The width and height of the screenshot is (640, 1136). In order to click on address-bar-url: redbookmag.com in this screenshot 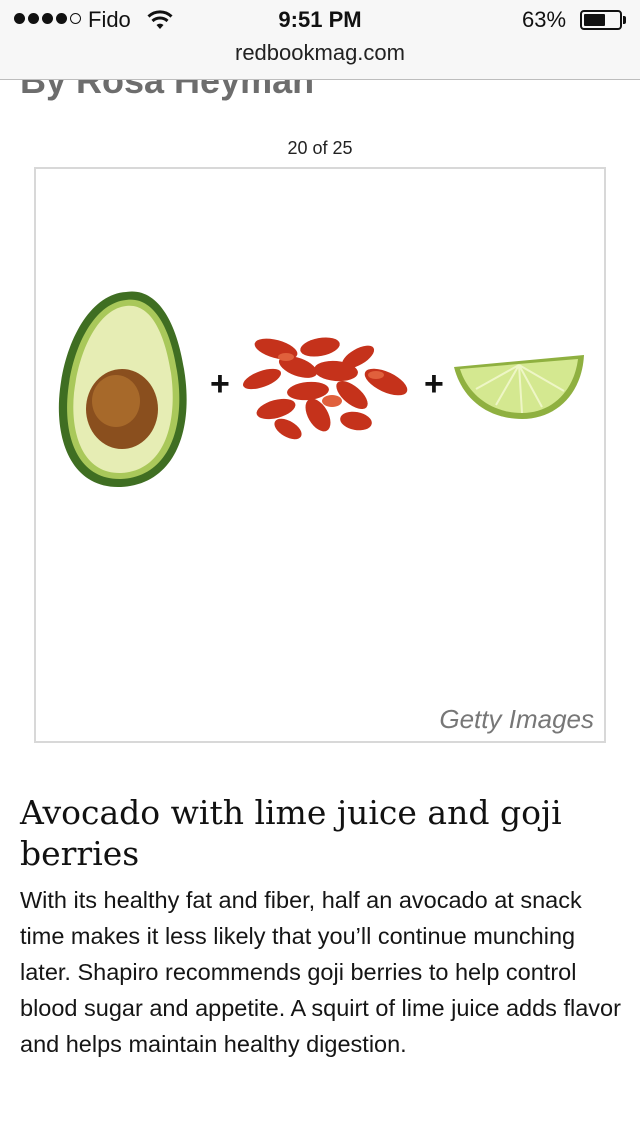, I will do `click(320, 53)`.